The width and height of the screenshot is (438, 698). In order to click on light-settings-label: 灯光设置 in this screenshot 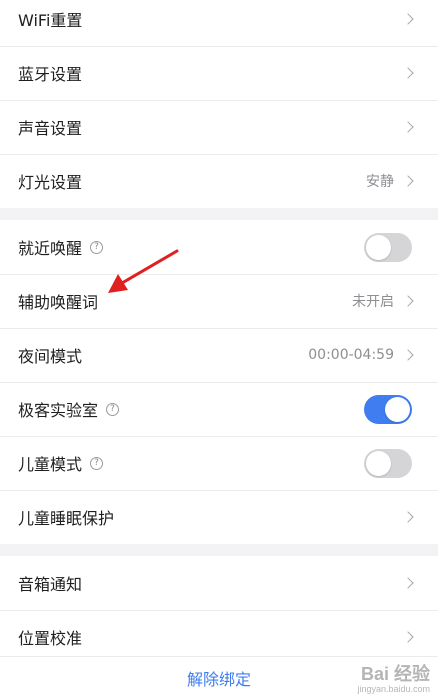, I will do `click(50, 182)`.